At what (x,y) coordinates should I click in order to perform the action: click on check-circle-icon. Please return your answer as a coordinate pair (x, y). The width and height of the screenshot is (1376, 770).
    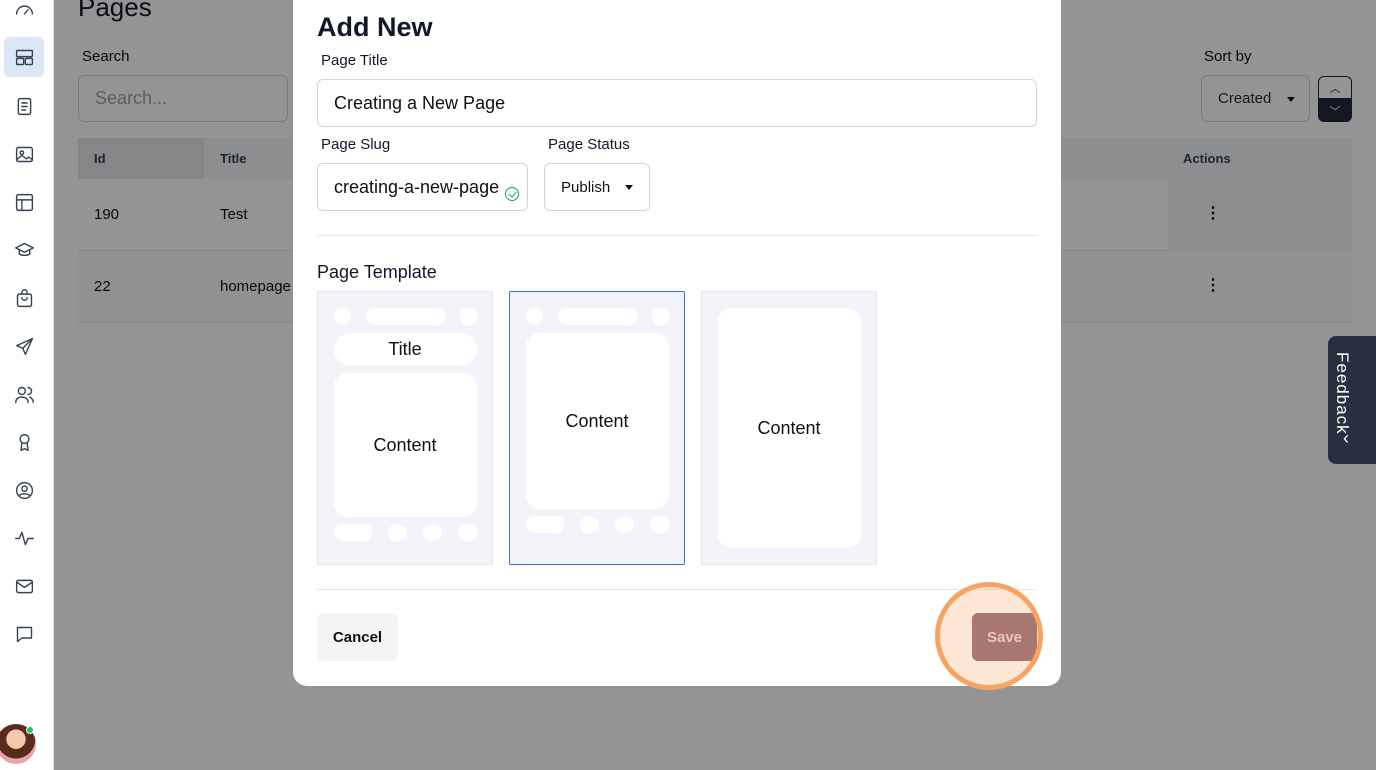
    Looking at the image, I should click on (512, 194).